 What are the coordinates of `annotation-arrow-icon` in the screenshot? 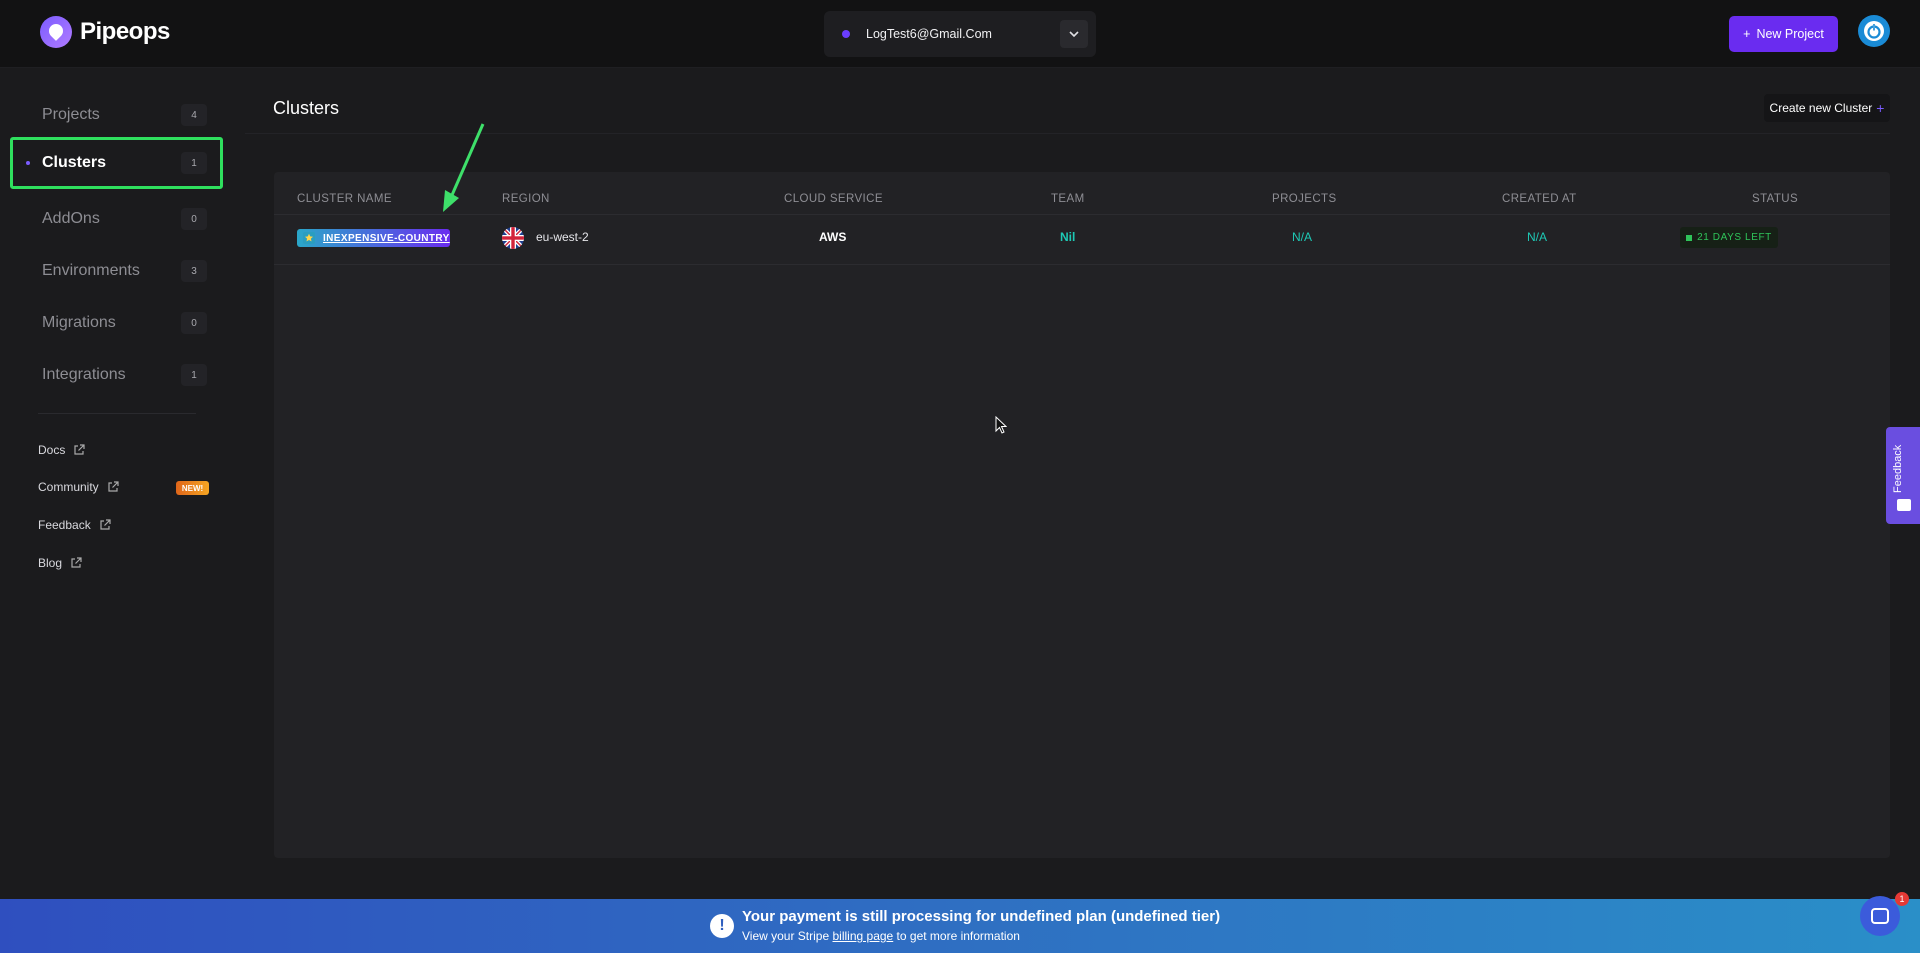 It's located at (464, 167).